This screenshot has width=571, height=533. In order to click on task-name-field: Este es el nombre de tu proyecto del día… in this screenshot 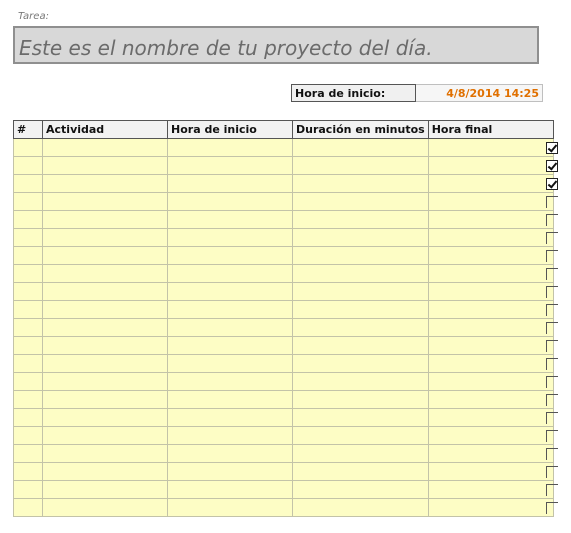, I will do `click(276, 45)`.